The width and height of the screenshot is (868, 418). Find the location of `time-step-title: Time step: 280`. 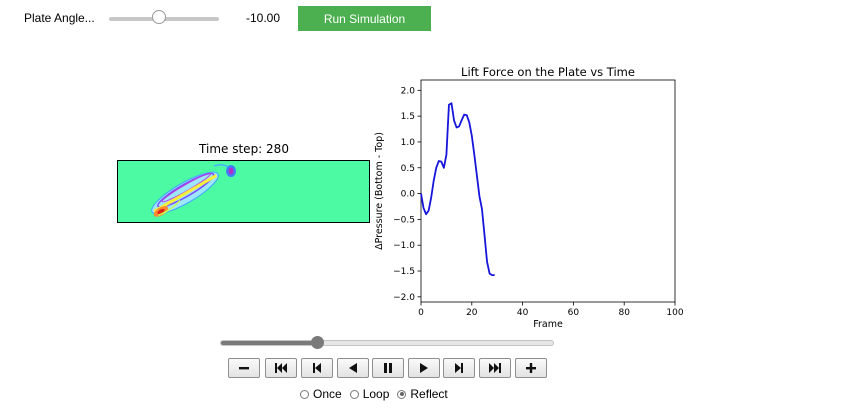

time-step-title: Time step: 280 is located at coordinates (244, 149).